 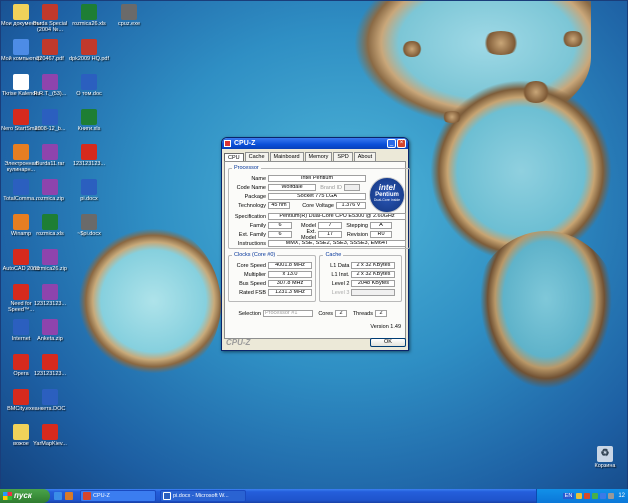 What do you see at coordinates (50, 117) in the screenshot?
I see `doc-2008-icon` at bounding box center [50, 117].